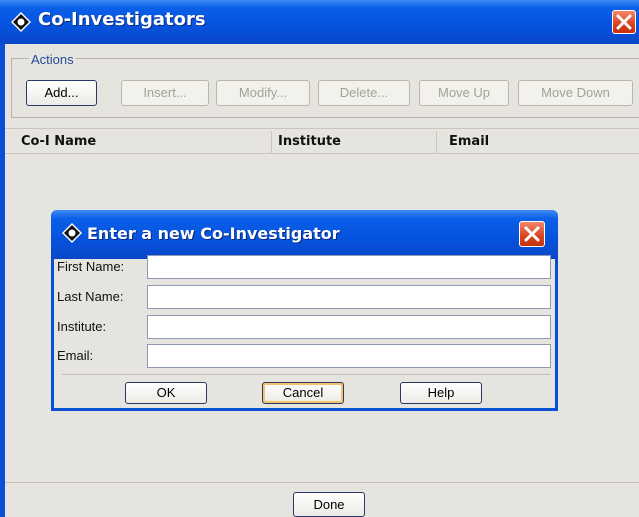  Describe the element at coordinates (349, 267) in the screenshot. I see `first-name-field` at that location.